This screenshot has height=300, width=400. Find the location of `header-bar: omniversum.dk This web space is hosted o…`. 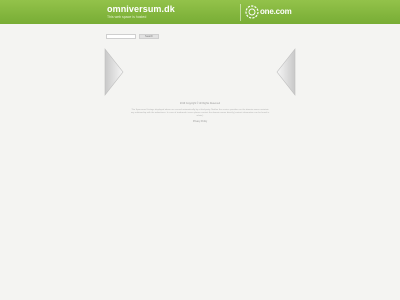

header-bar: omniversum.dk This web space is hosted o… is located at coordinates (200, 12).